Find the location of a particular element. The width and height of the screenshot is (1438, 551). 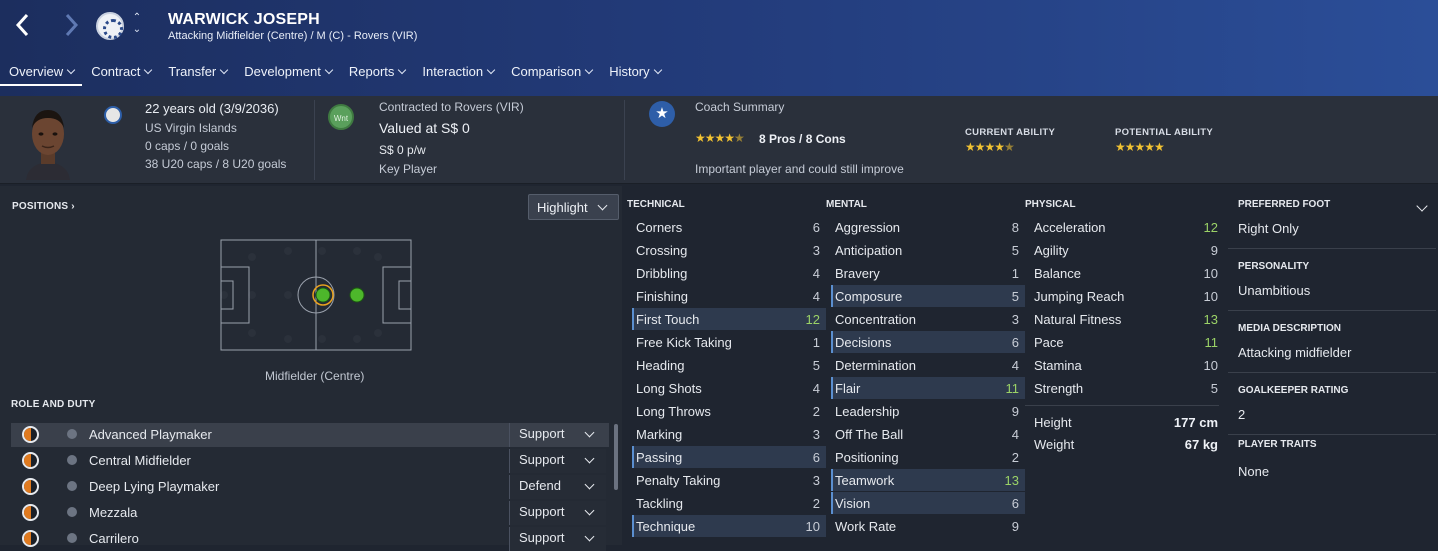

attribute-row: Concentration 3 is located at coordinates (928, 319).